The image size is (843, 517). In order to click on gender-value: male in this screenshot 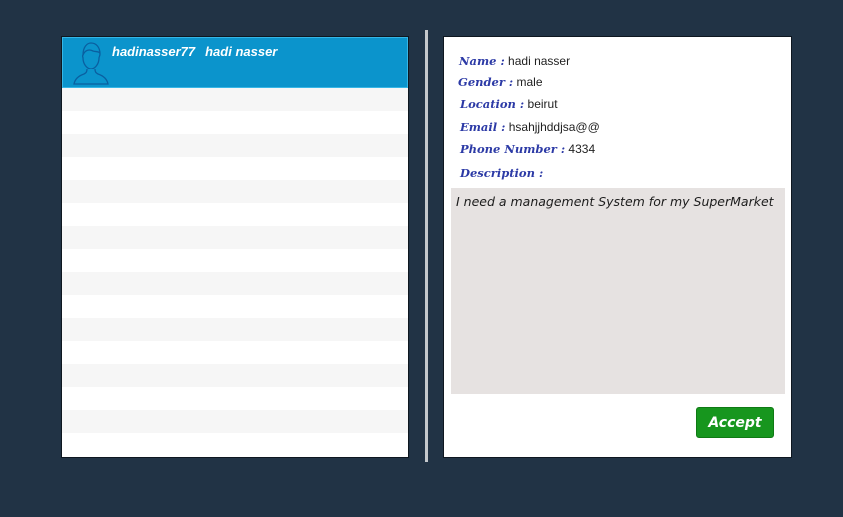, I will do `click(529, 82)`.